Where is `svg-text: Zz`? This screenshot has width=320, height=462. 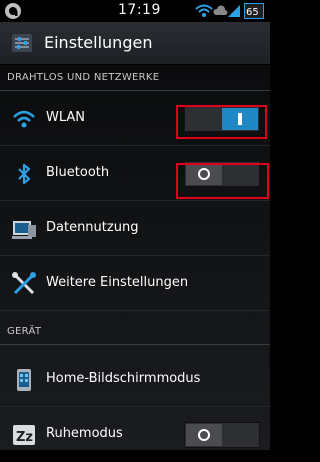 svg-text: Zz is located at coordinates (24, 437).